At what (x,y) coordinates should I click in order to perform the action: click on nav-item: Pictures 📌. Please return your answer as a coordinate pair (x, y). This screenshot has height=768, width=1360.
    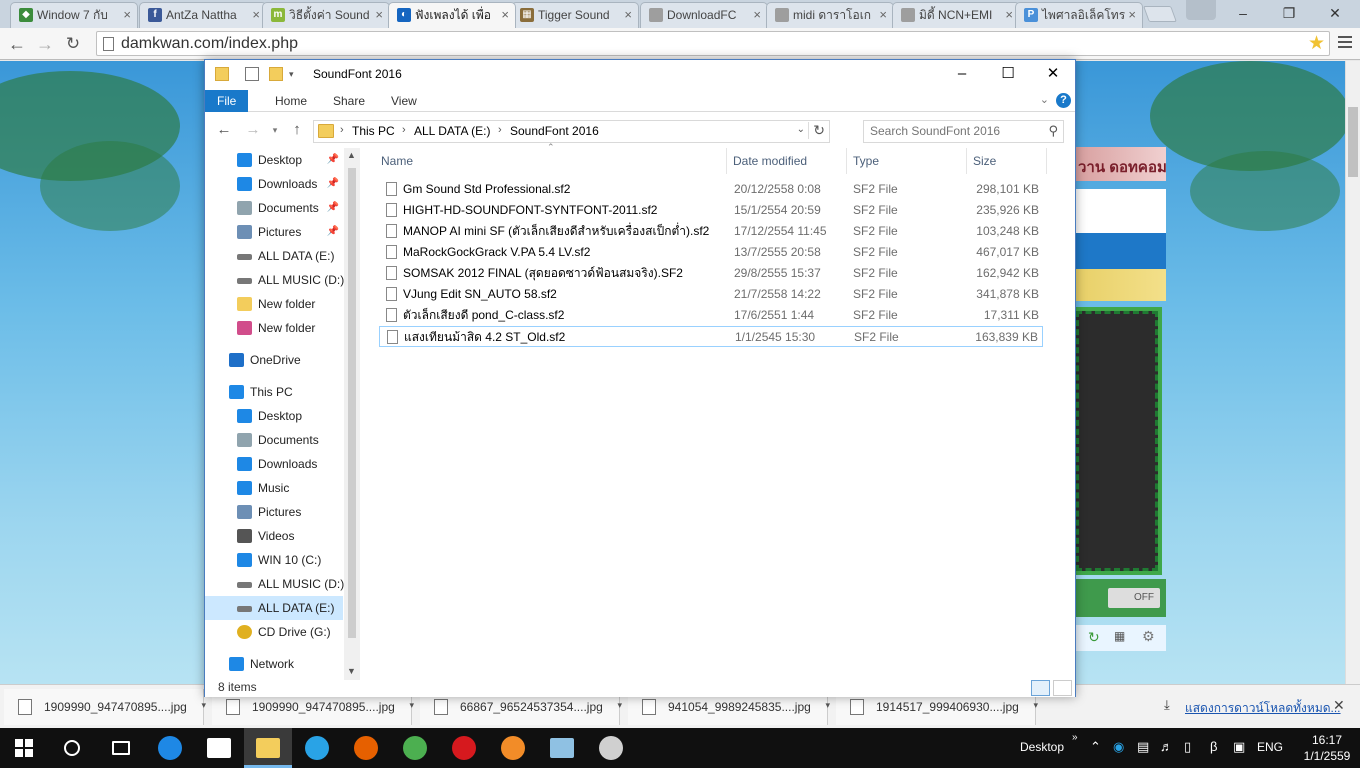
    Looking at the image, I should click on (274, 232).